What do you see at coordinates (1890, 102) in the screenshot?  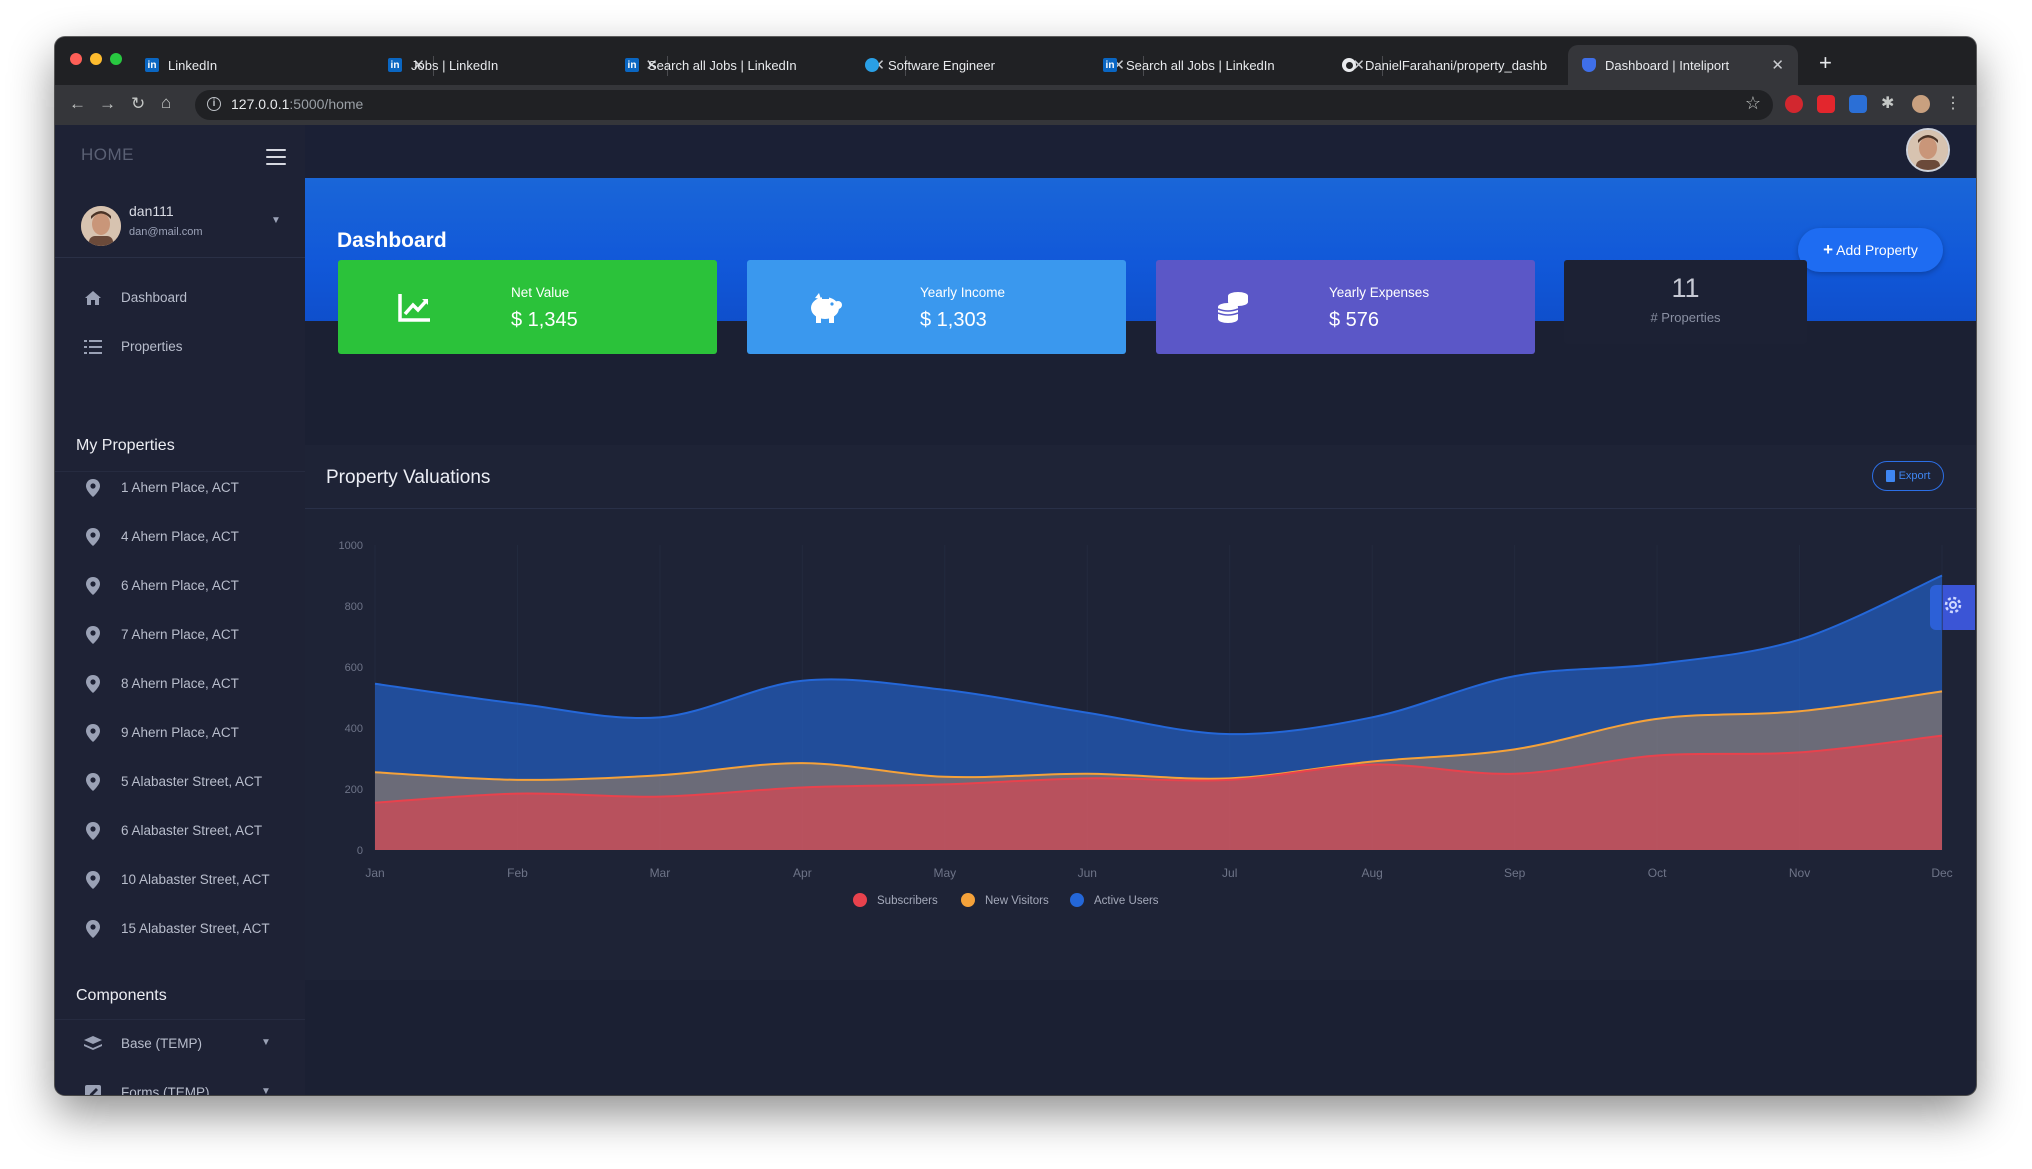 I see `puzzle-extensions-icon: ✱` at bounding box center [1890, 102].